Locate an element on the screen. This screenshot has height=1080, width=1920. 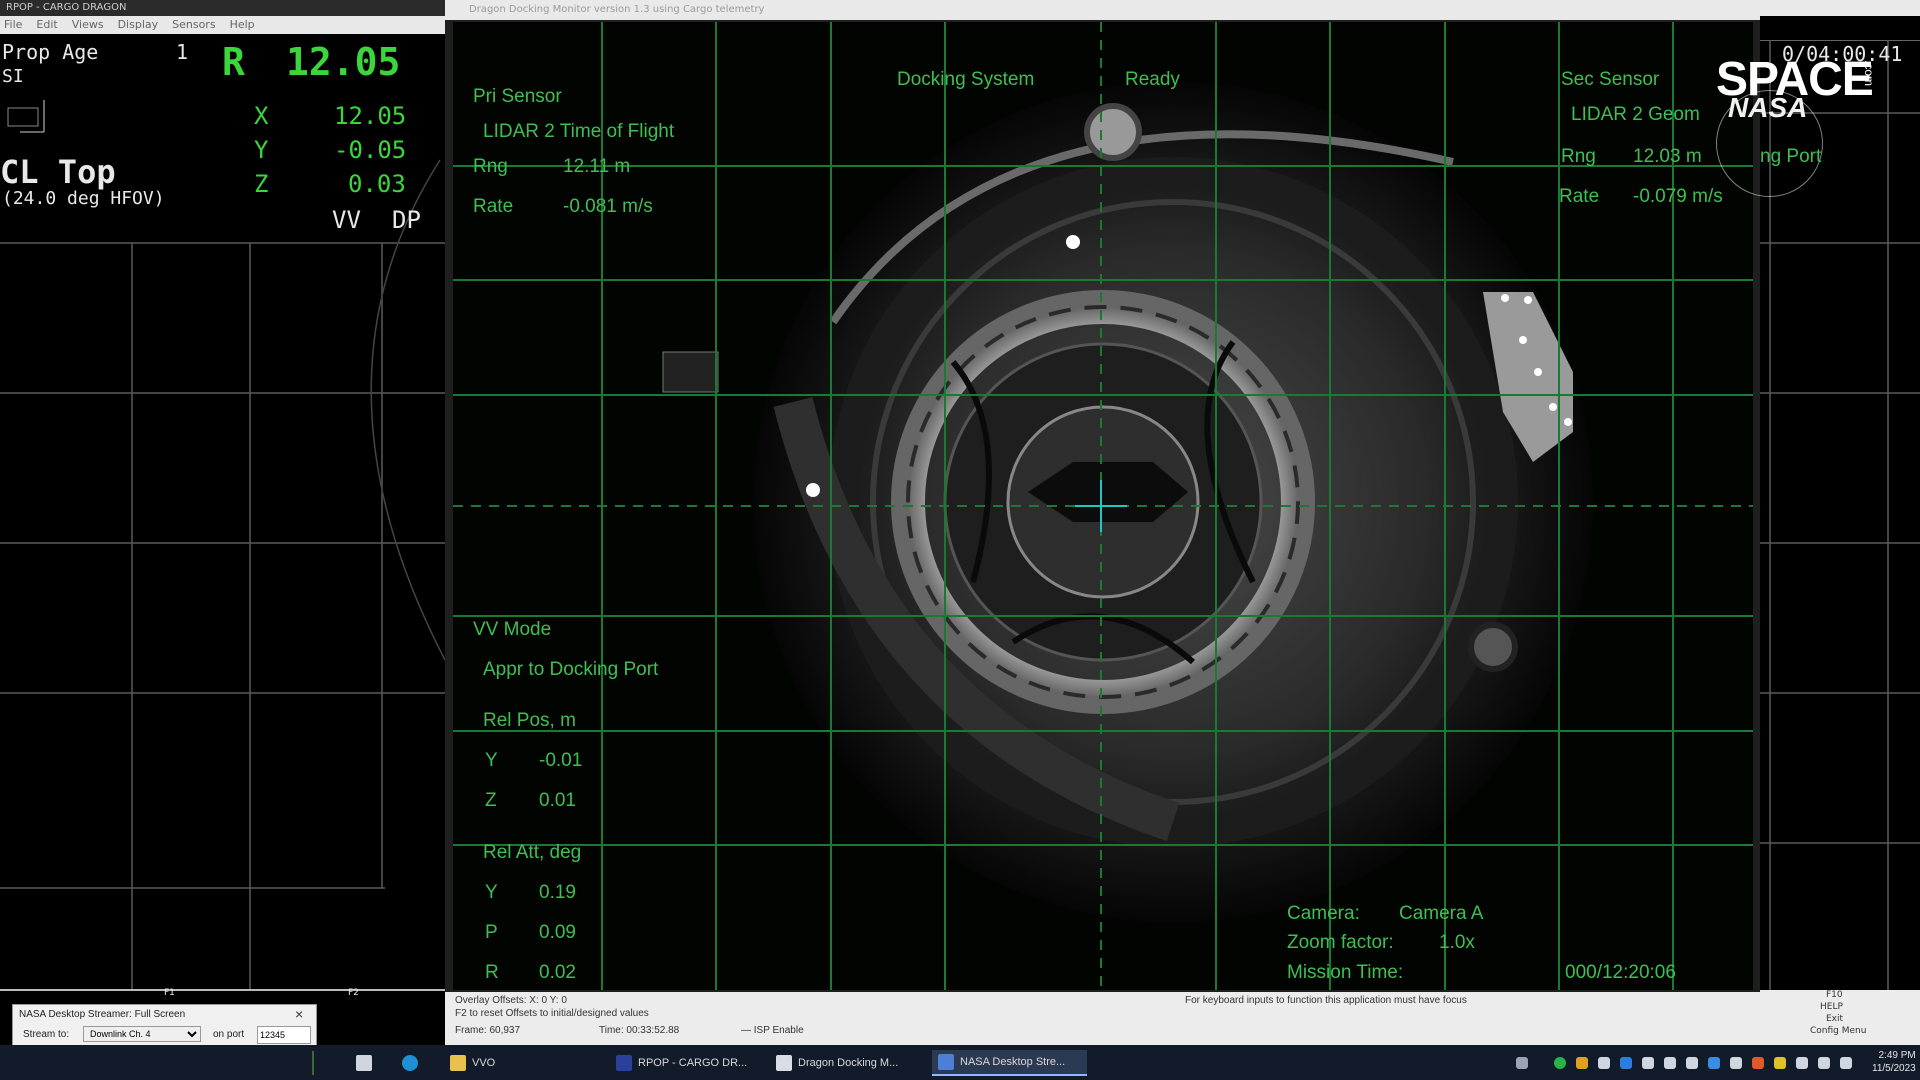
zoom-value: 1.0x is located at coordinates (1457, 942).